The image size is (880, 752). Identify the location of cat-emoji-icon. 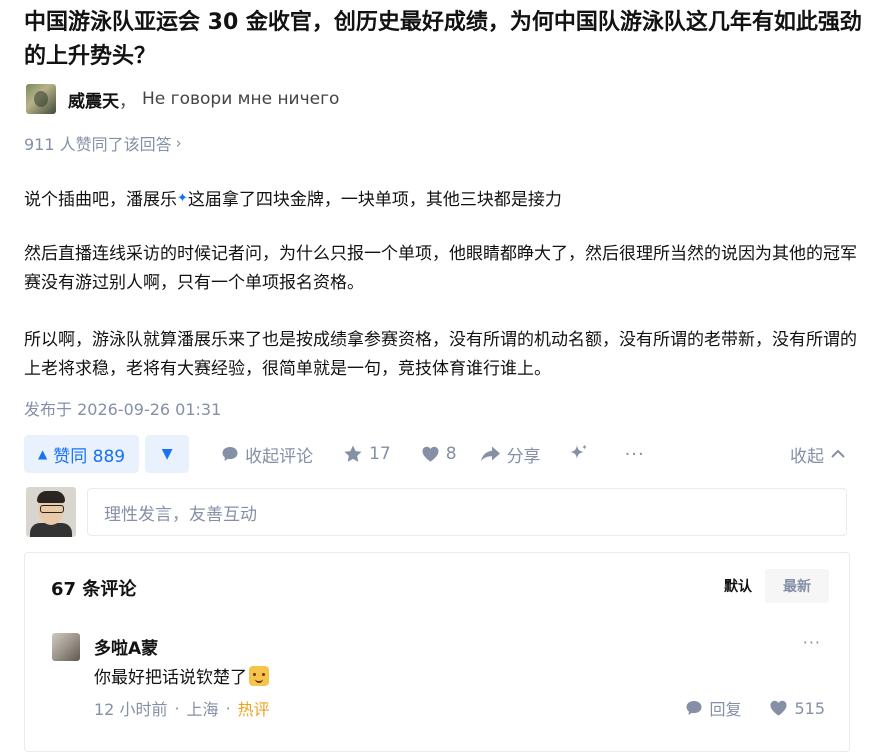
(259, 675).